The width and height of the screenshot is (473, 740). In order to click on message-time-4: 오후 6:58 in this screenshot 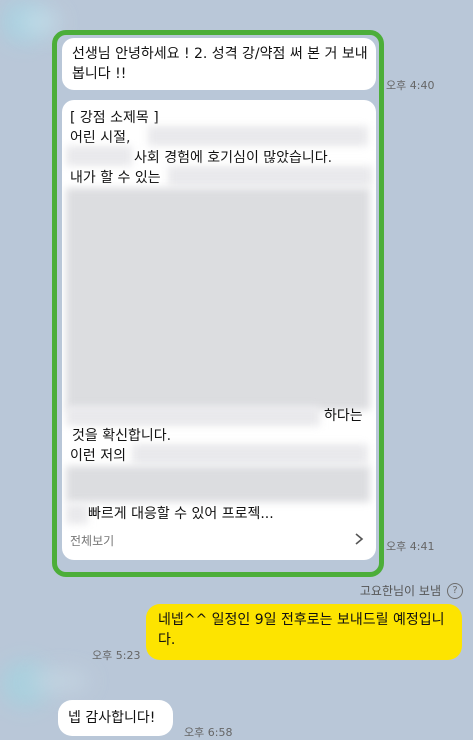, I will do `click(208, 732)`.